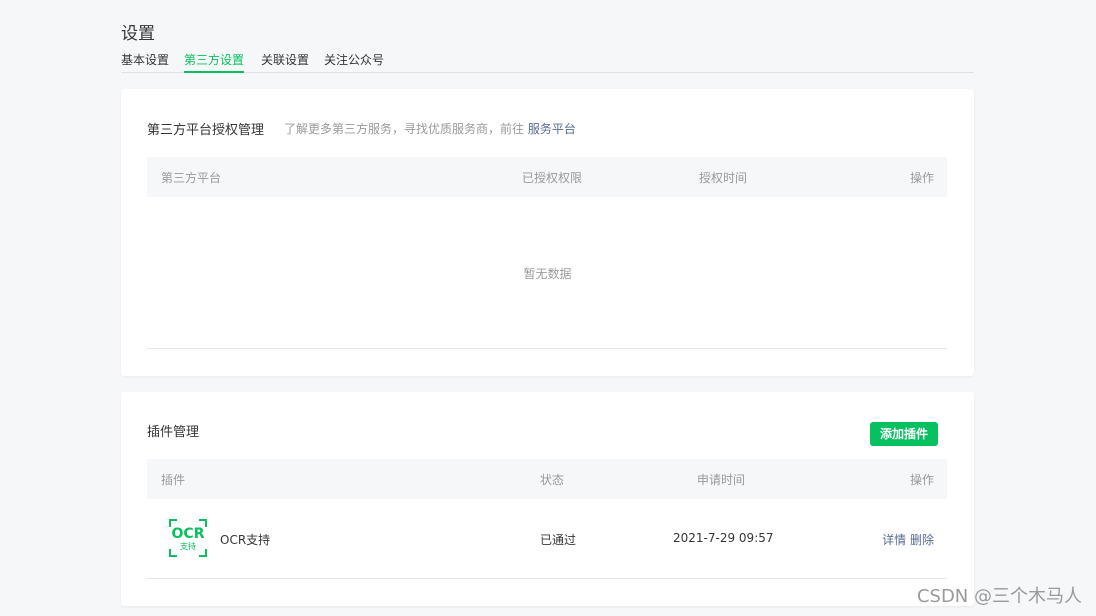 Image resolution: width=1096 pixels, height=616 pixels. What do you see at coordinates (999, 596) in the screenshot?
I see `watermark: CSDN @三个木马人` at bounding box center [999, 596].